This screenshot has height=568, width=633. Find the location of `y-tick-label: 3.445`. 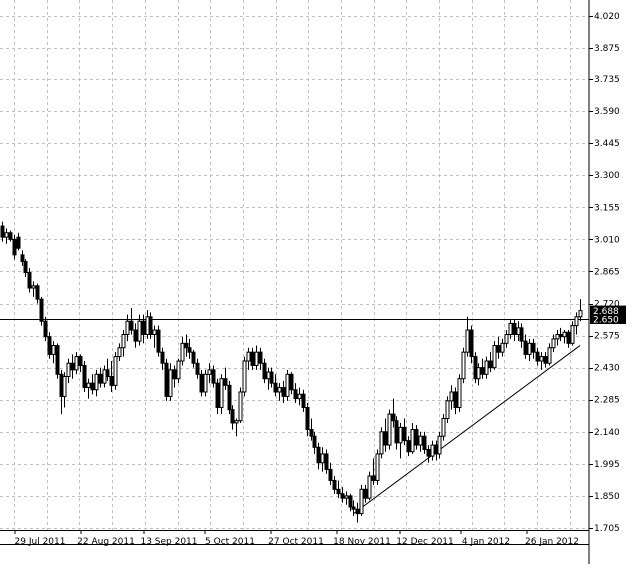

y-tick-label: 3.445 is located at coordinates (607, 144).